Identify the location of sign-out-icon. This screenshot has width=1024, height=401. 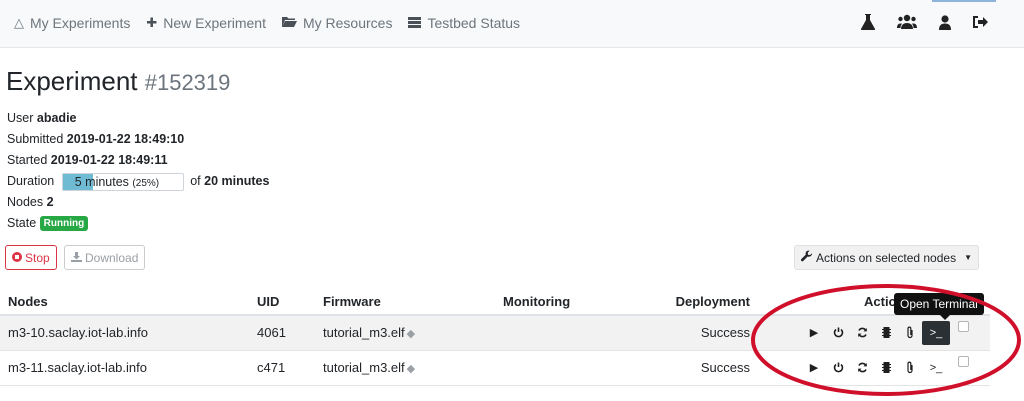
(980, 24).